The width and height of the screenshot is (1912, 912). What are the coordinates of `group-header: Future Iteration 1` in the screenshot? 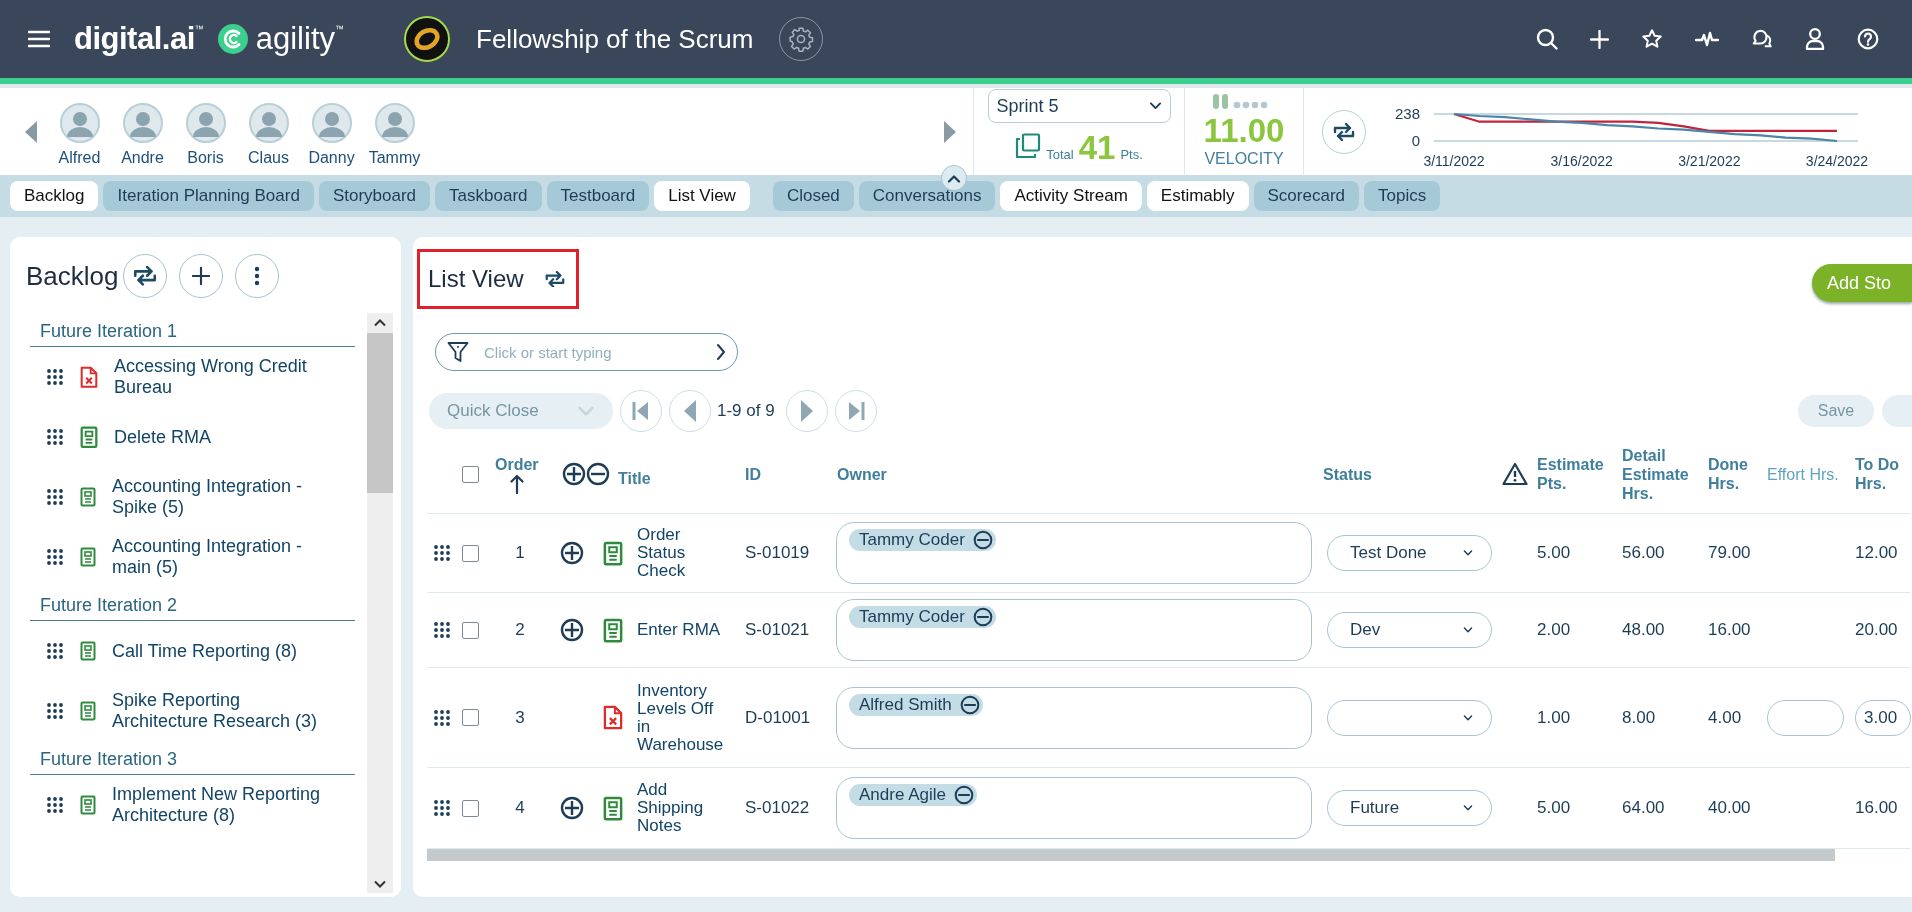 It's located at (192, 330).